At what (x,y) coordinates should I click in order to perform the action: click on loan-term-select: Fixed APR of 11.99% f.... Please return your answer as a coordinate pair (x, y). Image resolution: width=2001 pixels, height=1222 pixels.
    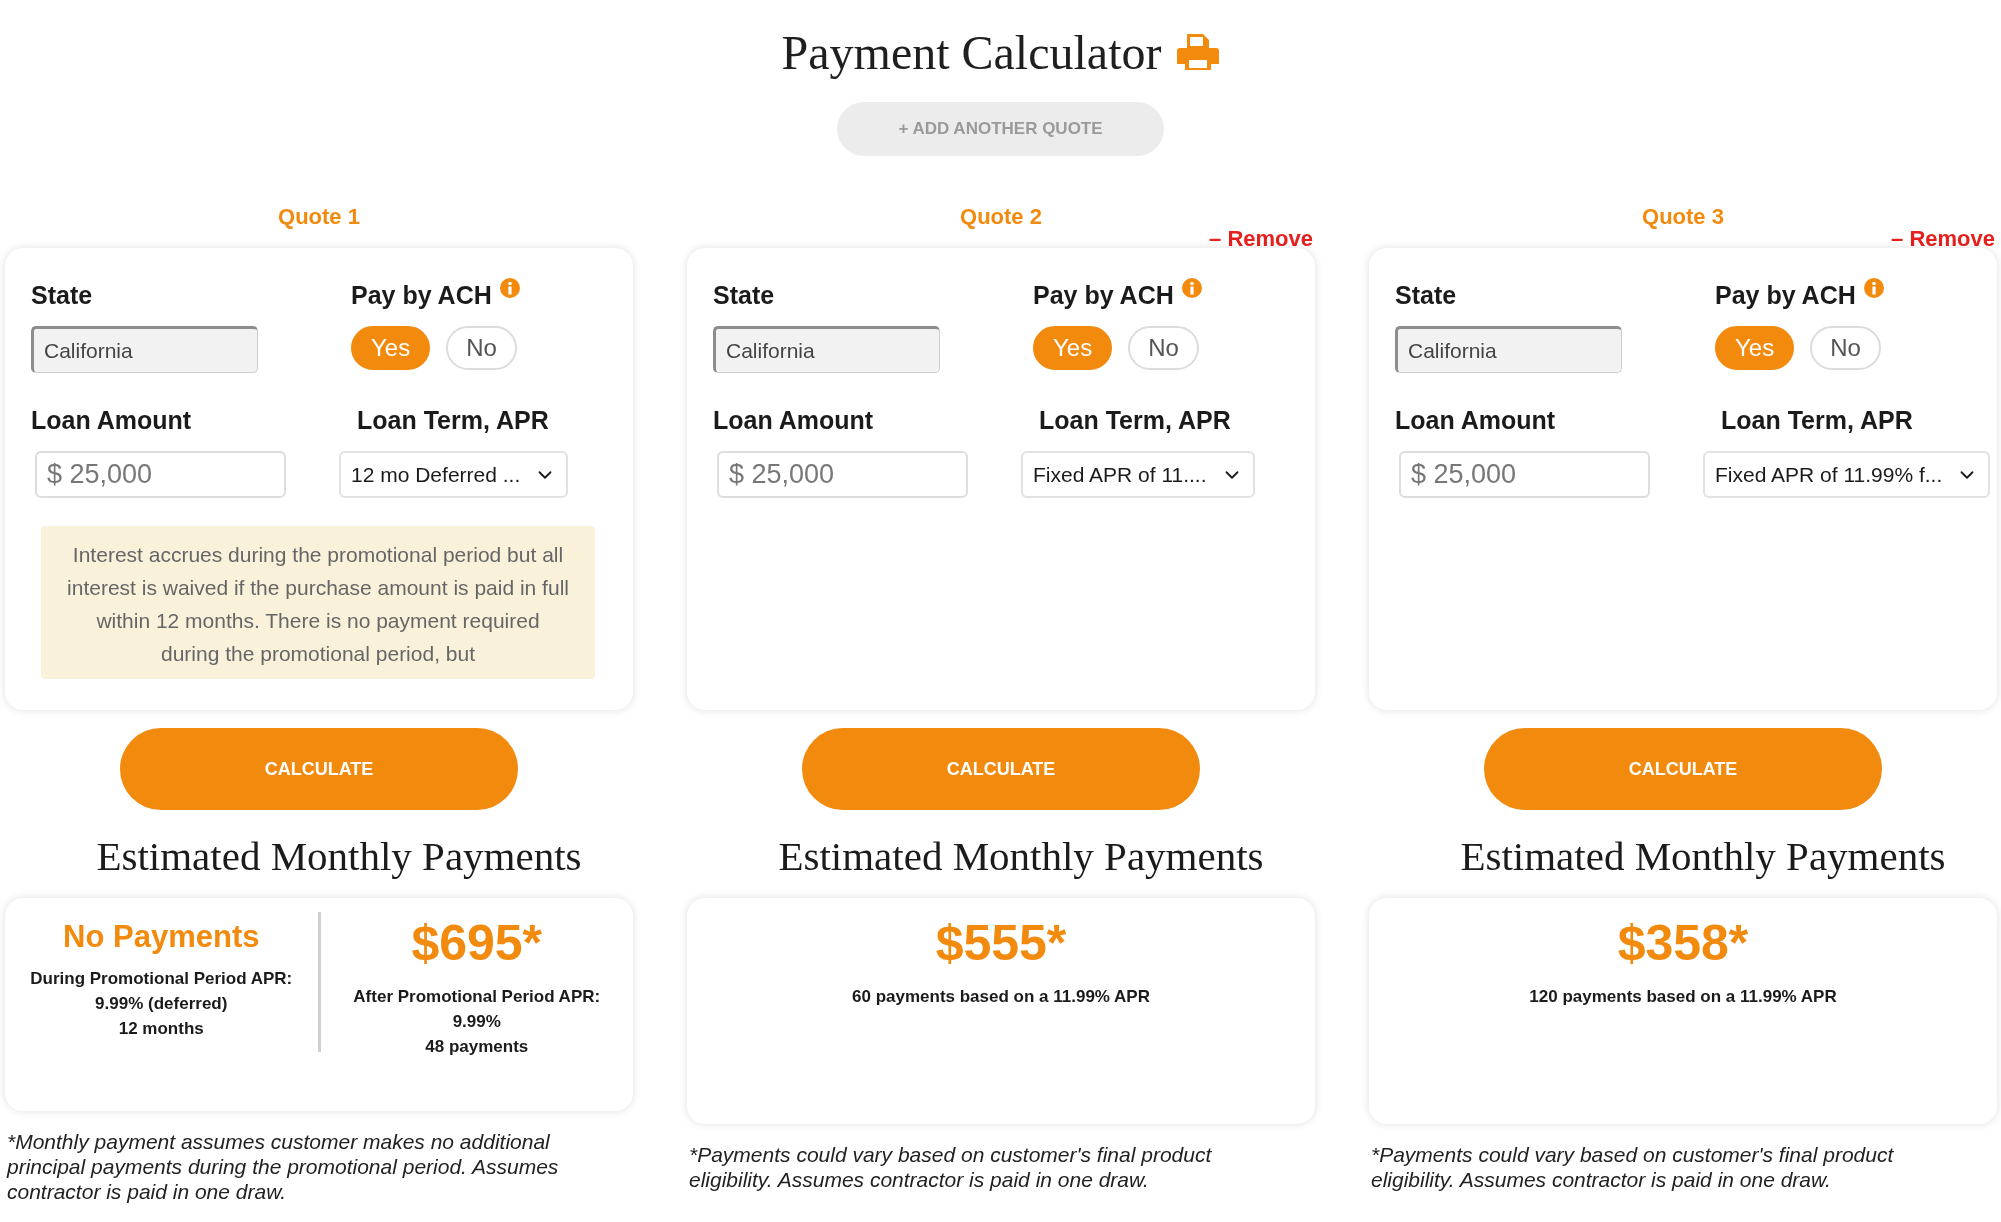
    Looking at the image, I should click on (1847, 474).